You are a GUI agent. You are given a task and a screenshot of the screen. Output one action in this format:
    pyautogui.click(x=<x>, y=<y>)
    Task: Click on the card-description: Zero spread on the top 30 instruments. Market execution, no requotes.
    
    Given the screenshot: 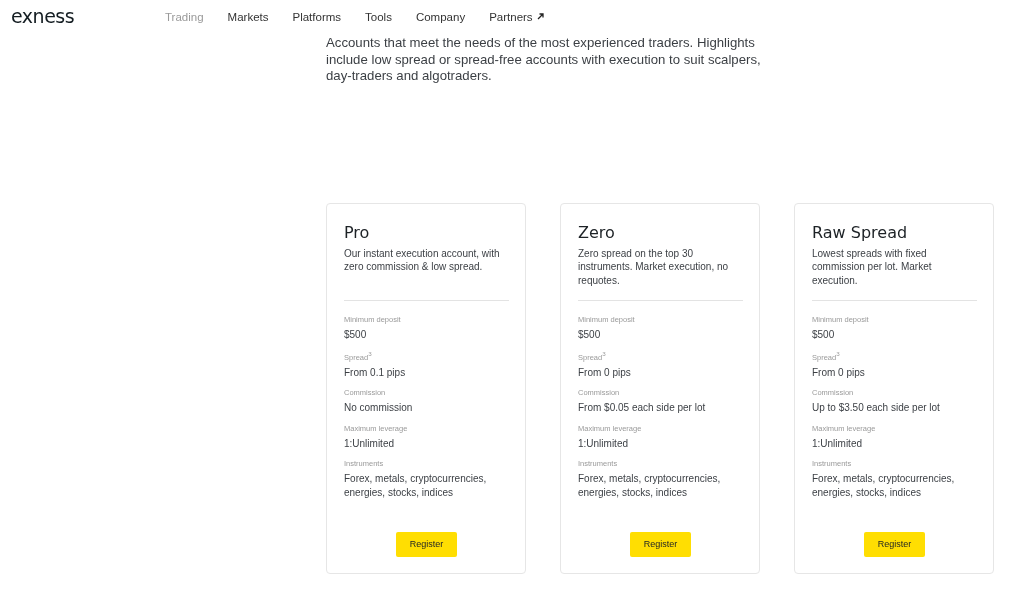 What is the action you would take?
    pyautogui.click(x=654, y=266)
    